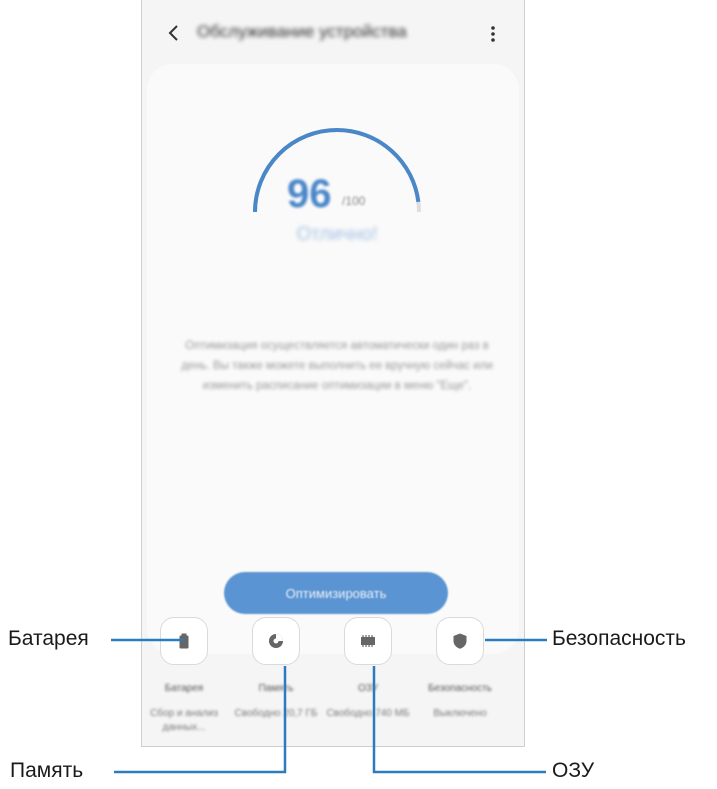  Describe the element at coordinates (302, 31) in the screenshot. I see `page-title: Обслуживание устройства` at that location.